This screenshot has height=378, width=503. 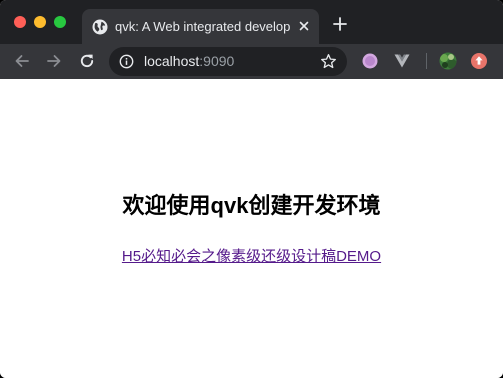 I want to click on globe-icon, so click(x=100, y=27).